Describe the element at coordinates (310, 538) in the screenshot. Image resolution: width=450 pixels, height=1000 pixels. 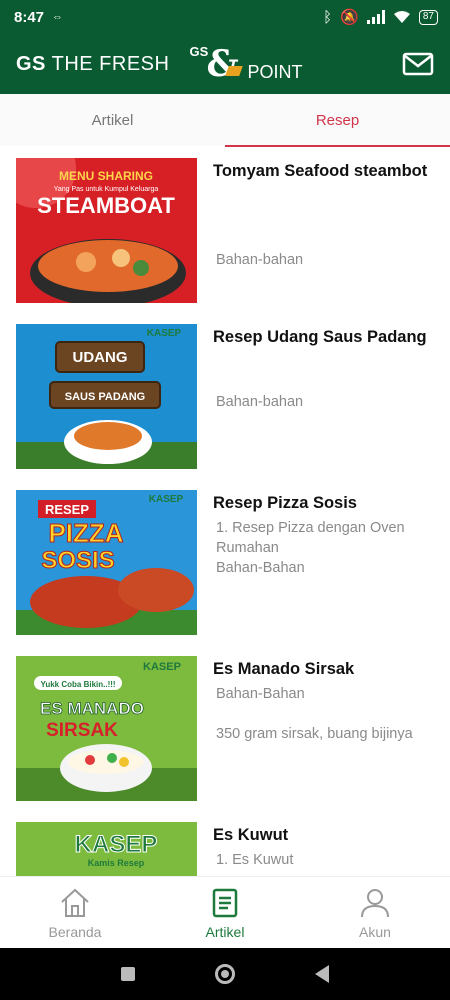
I see `recipe-line: 1. Resep Pizza dengan Oven Rumahan` at that location.